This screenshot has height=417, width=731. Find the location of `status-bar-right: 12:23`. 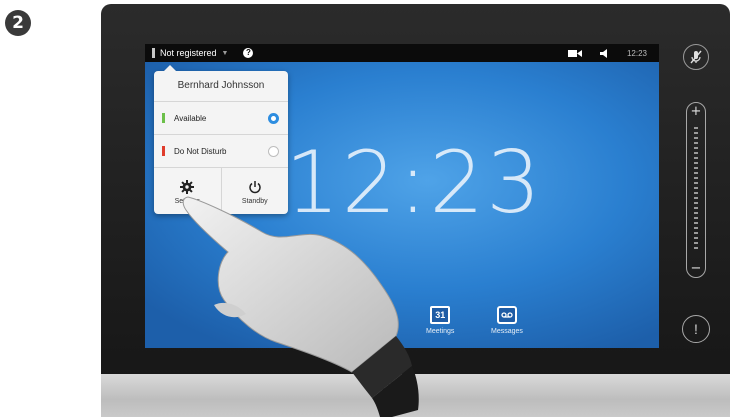

status-bar-right: 12:23 is located at coordinates (607, 53).